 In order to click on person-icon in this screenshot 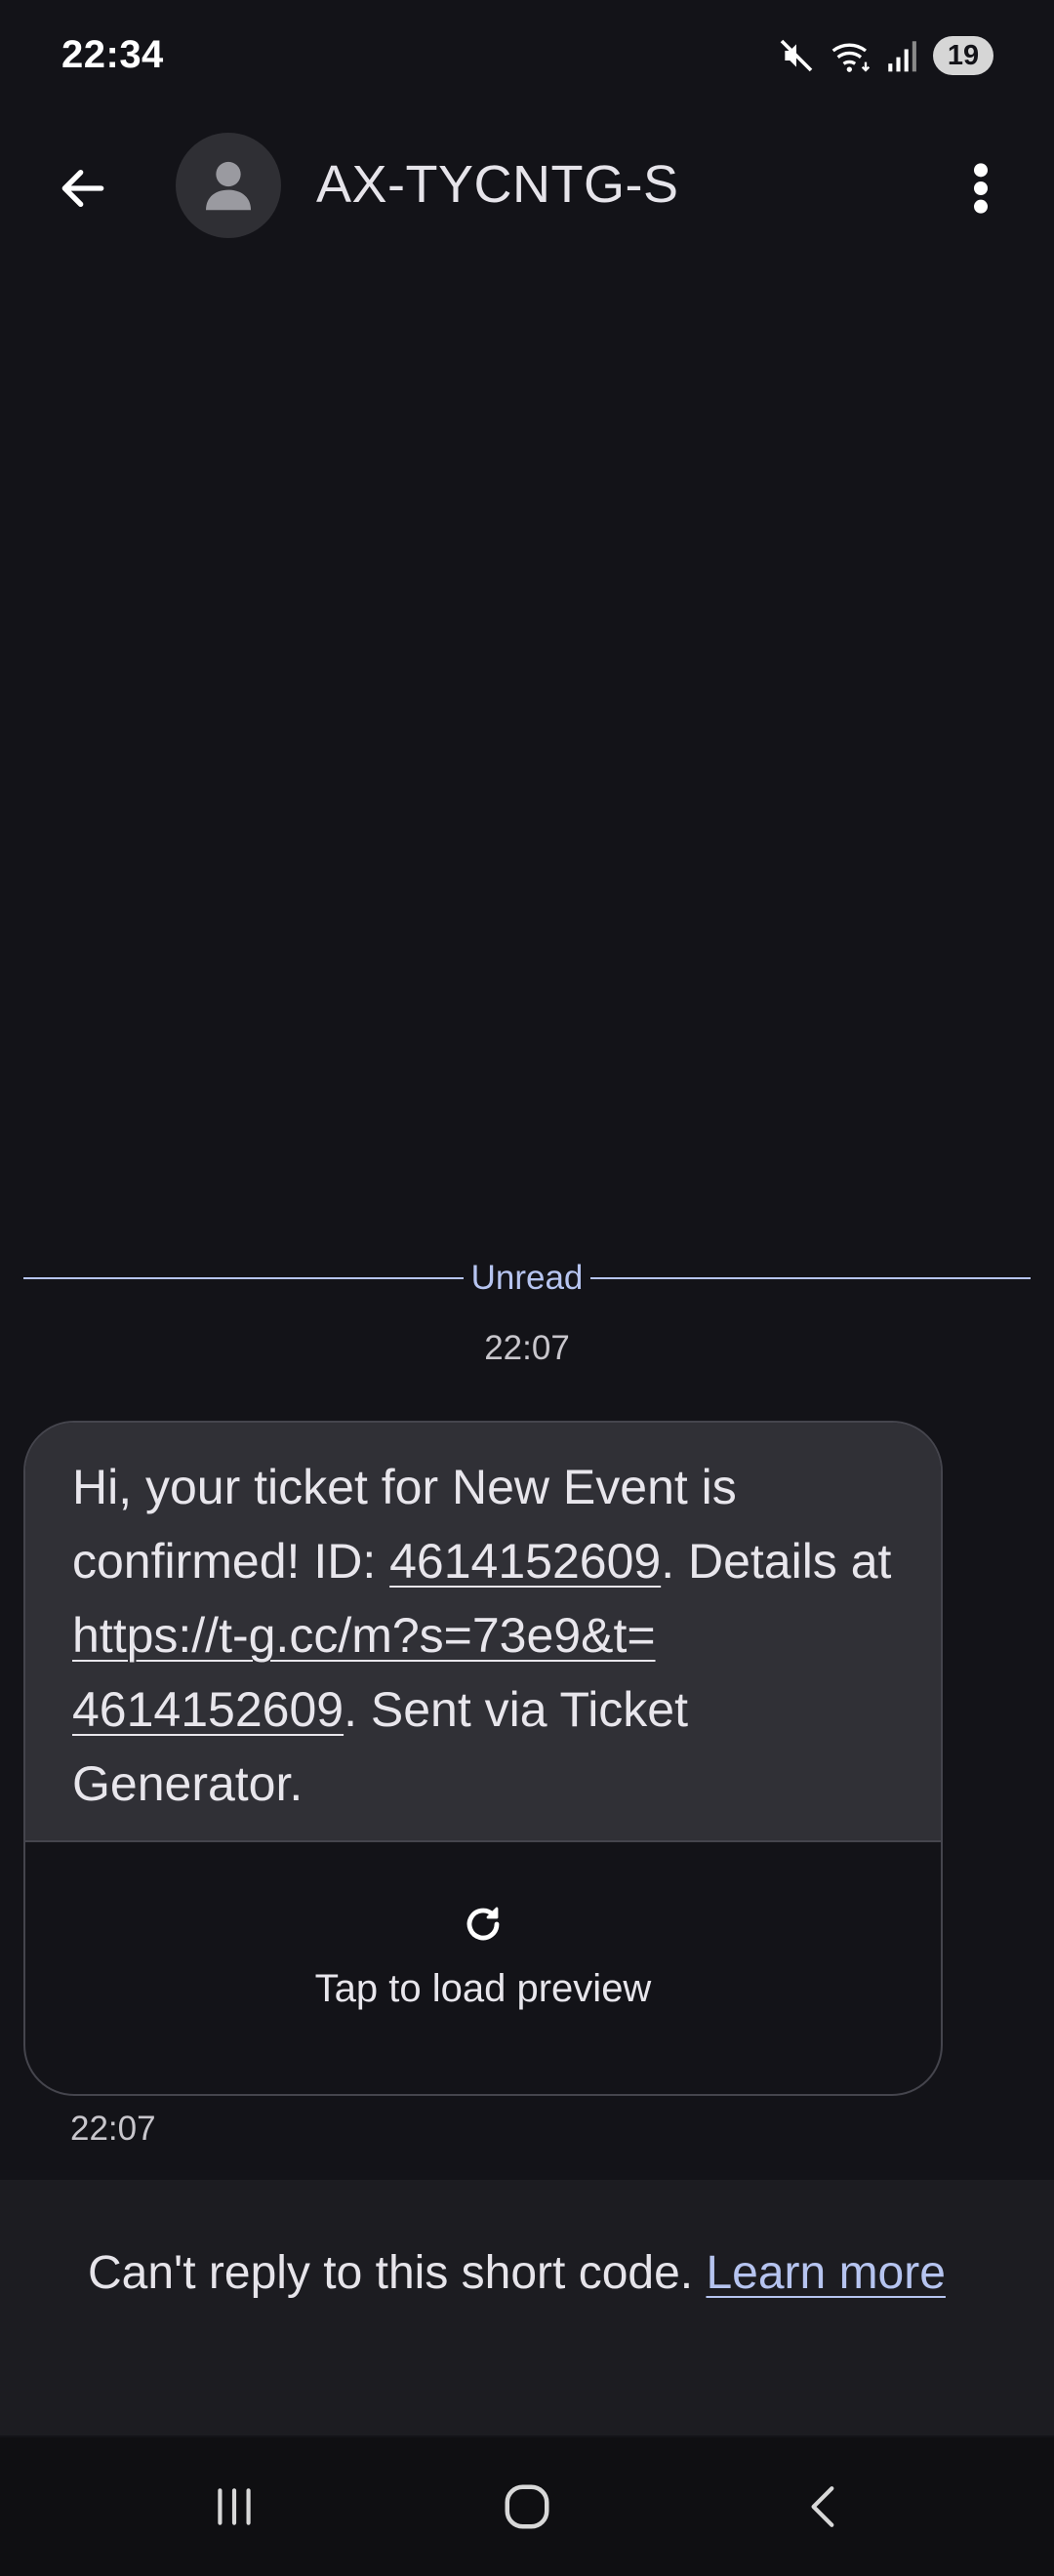, I will do `click(228, 186)`.